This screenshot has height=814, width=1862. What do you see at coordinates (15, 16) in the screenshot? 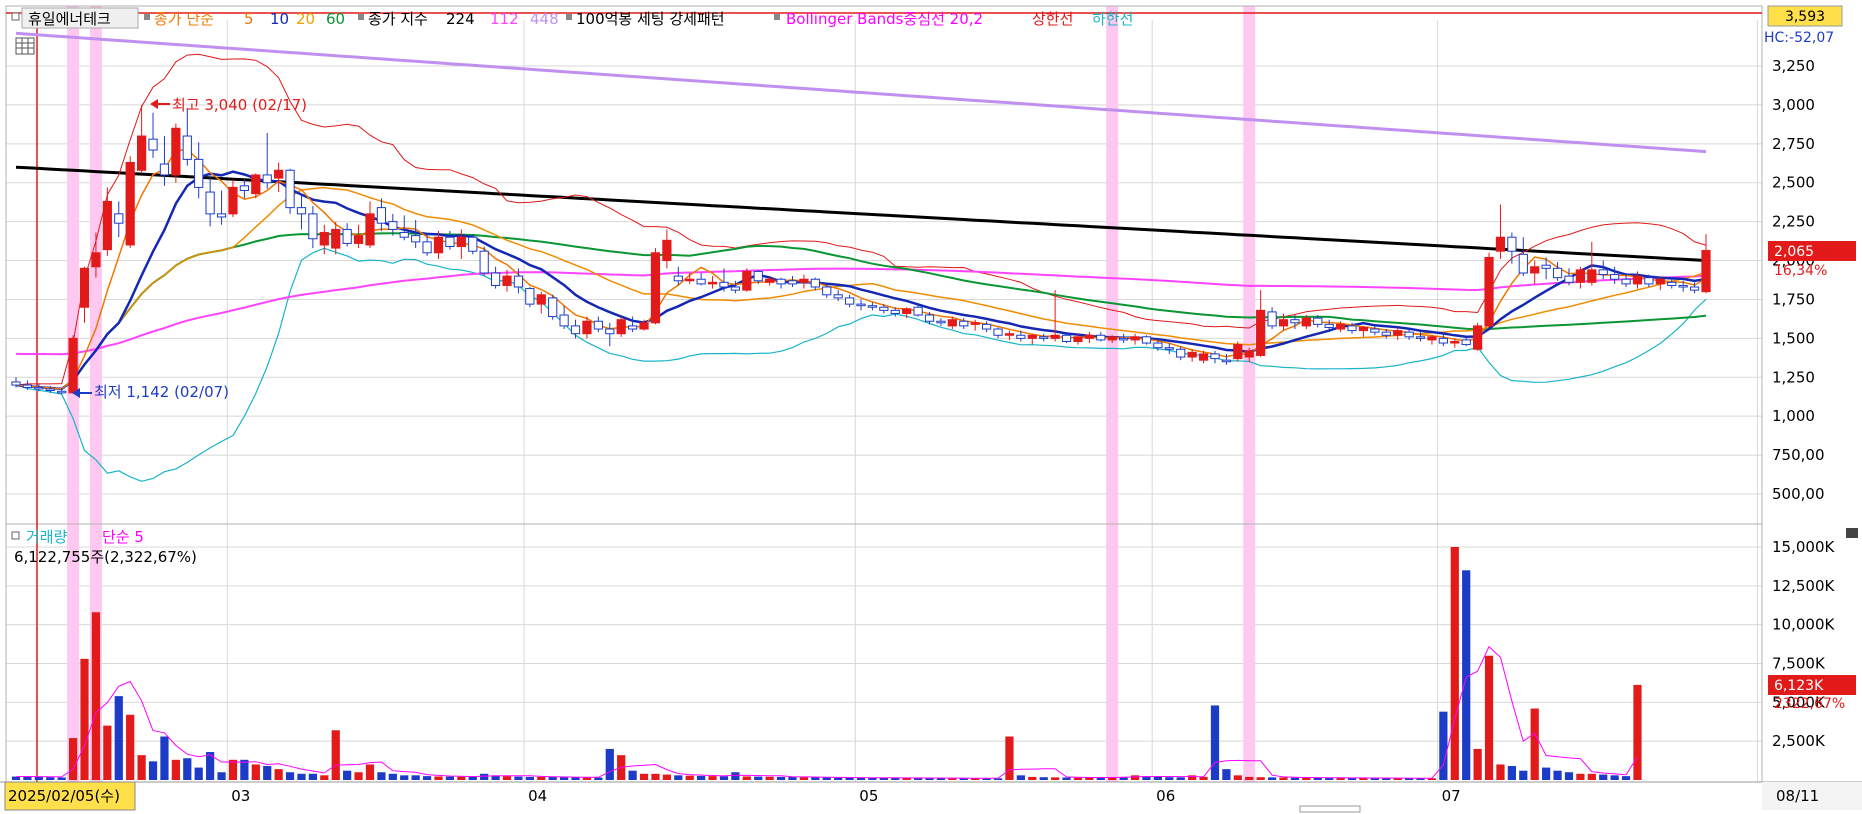
I see `legend-toggle-icon` at bounding box center [15, 16].